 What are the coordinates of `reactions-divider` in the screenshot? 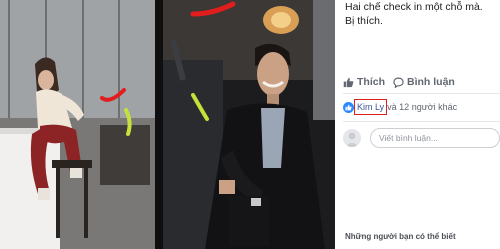 It's located at (421, 121).